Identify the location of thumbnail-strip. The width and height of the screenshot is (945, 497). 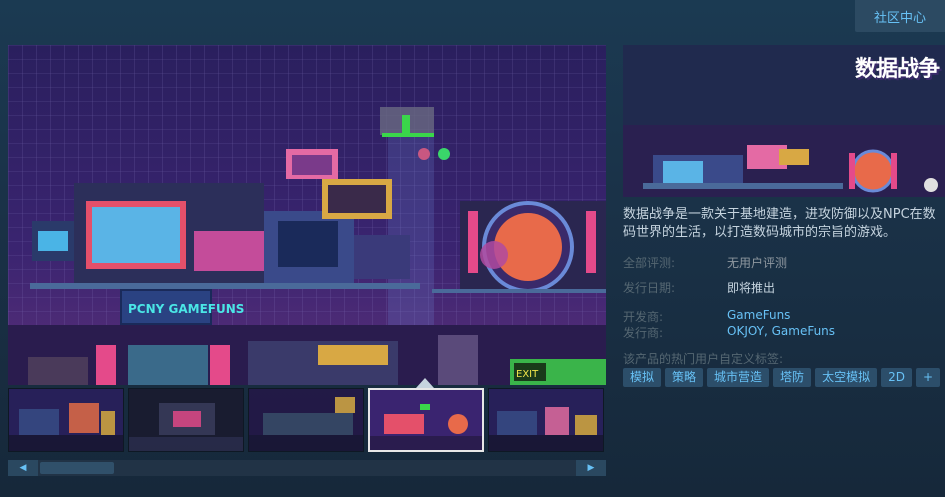
(307, 421).